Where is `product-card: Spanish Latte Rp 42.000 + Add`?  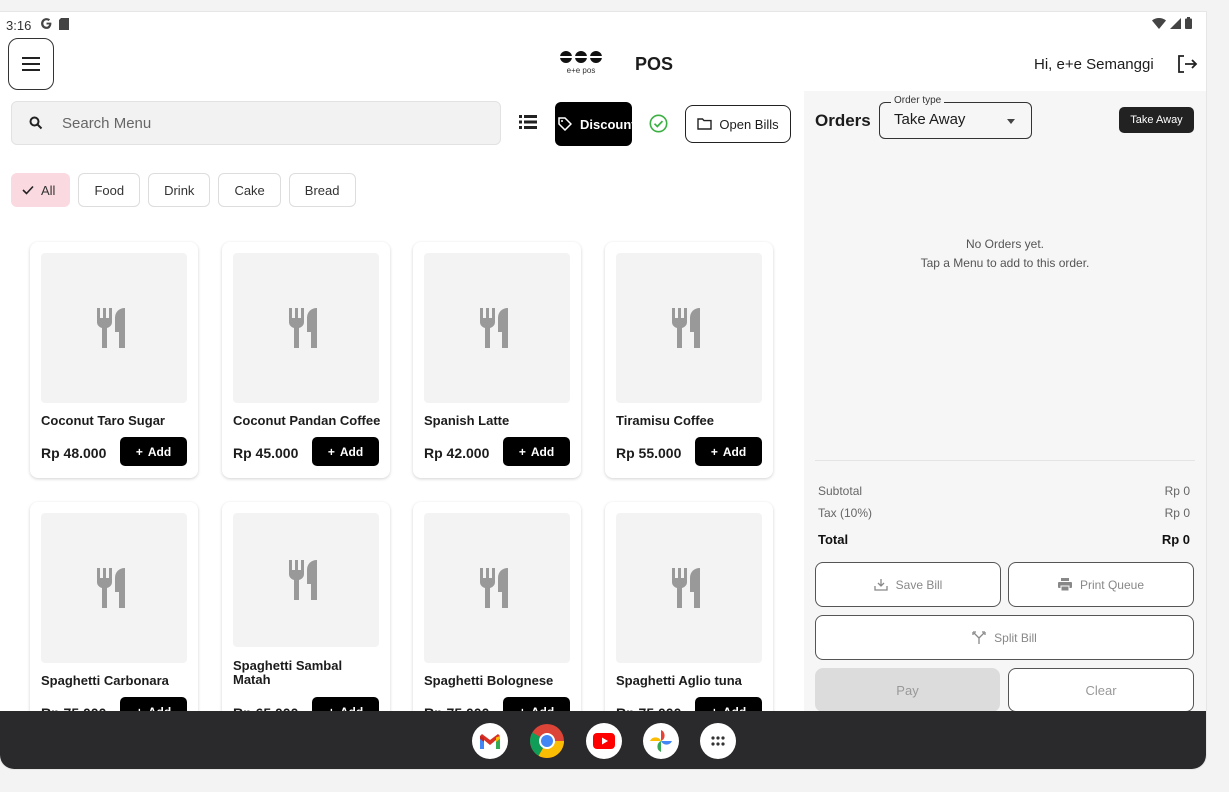 product-card: Spanish Latte Rp 42.000 + Add is located at coordinates (497, 360).